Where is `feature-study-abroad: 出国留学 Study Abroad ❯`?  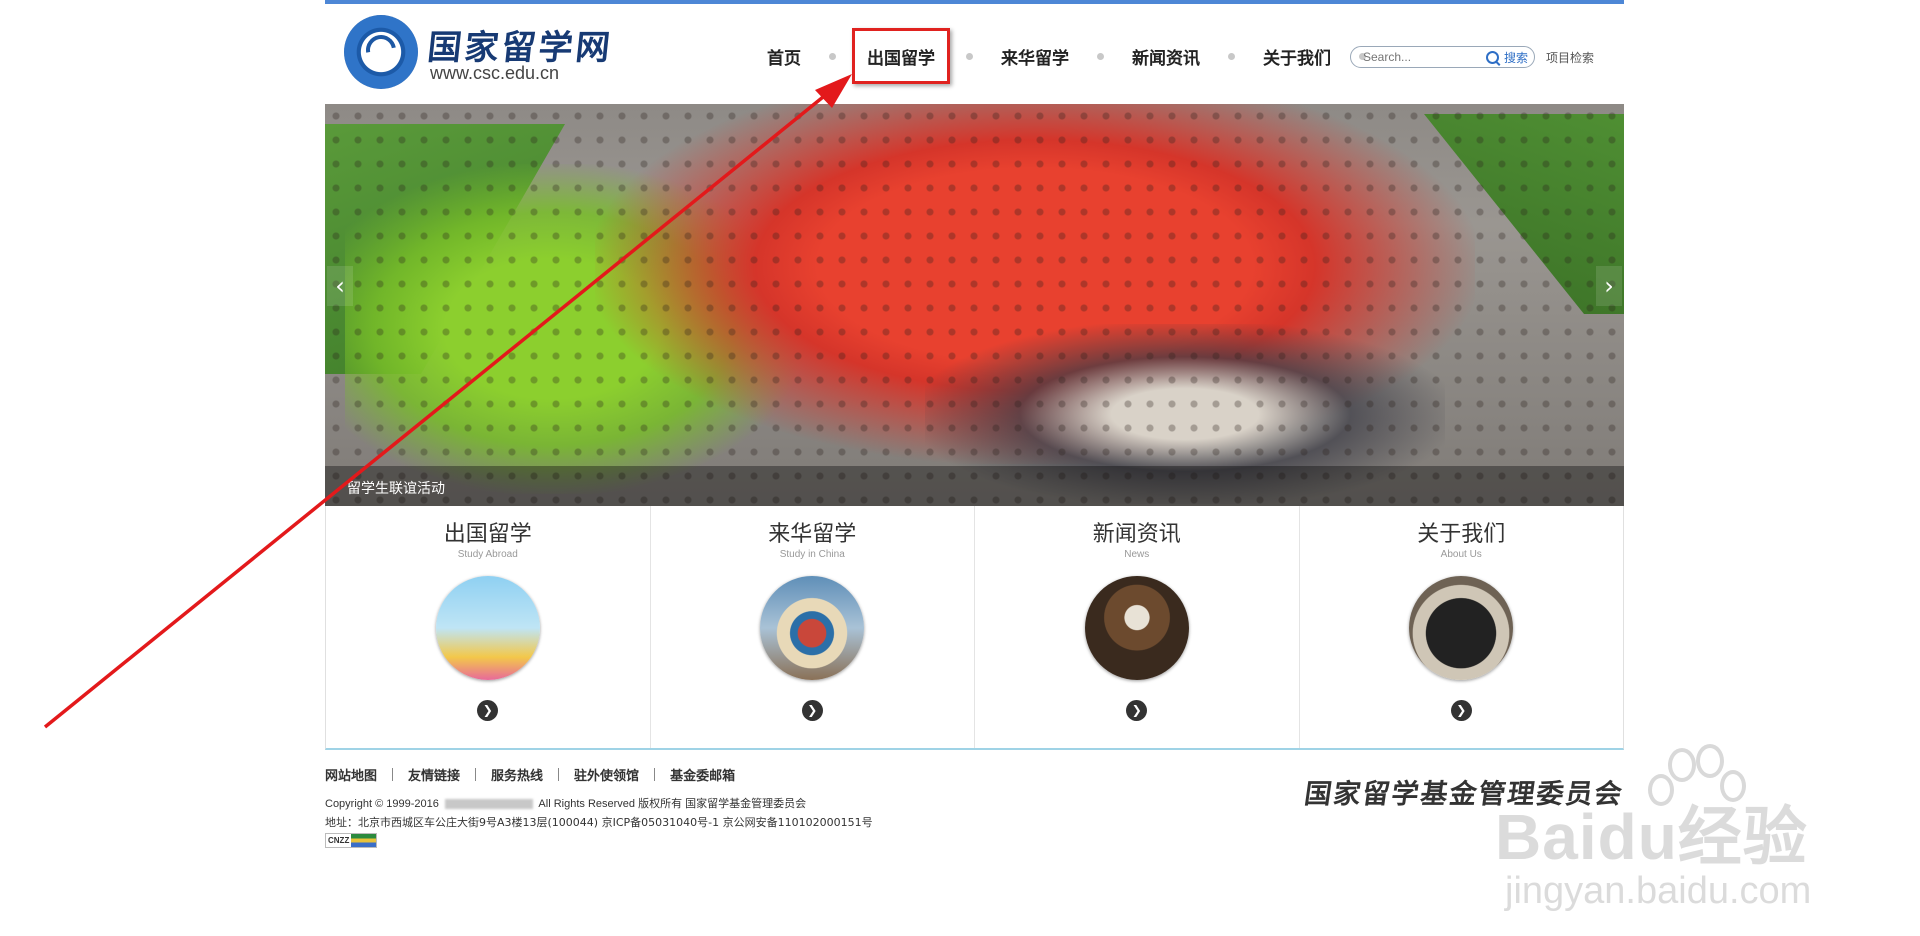
feature-study-abroad: 出国留学 Study Abroad ❯ is located at coordinates (488, 627).